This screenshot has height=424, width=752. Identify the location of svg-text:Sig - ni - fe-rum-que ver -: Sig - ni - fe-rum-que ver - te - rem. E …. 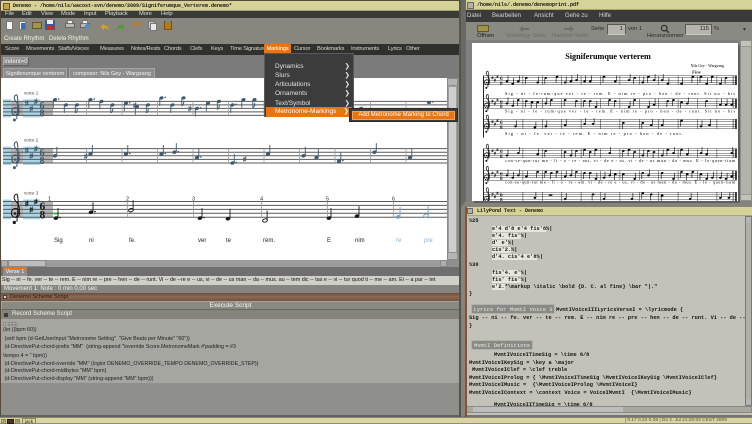
(620, 93).